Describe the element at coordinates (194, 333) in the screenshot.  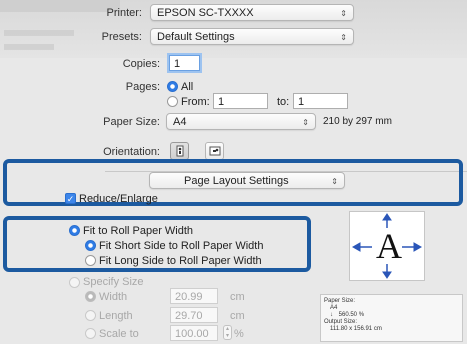
I see `scale-field: 100.00` at that location.